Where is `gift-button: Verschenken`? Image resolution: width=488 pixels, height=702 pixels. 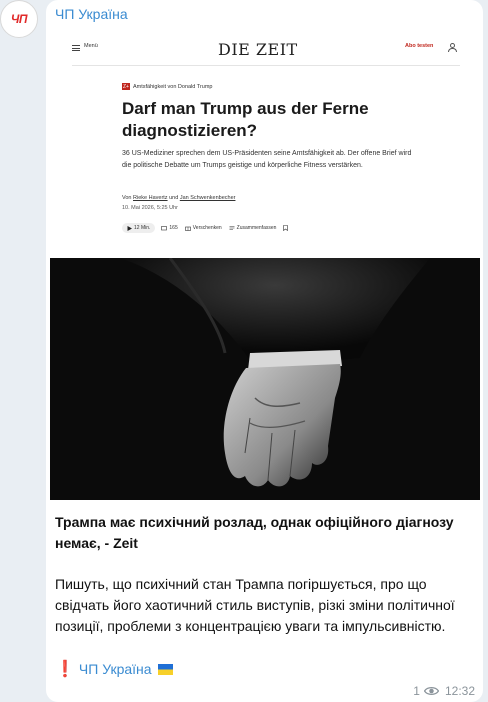 gift-button: Verschenken is located at coordinates (203, 228).